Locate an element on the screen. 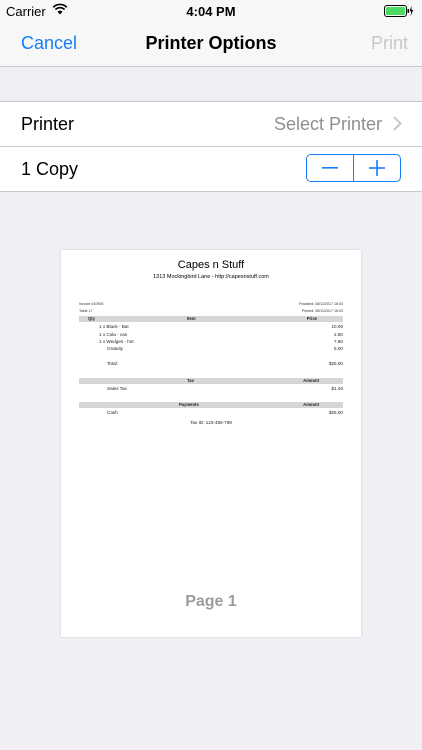  navigation-bar: Cancel Printer Options Print is located at coordinates (211, 44).